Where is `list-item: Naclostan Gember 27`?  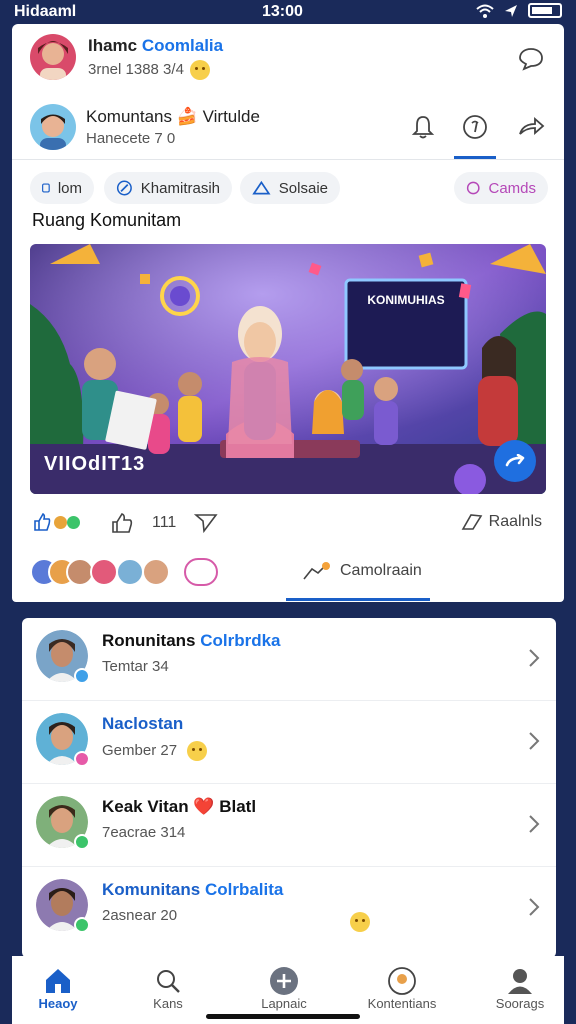 list-item: Naclostan Gember 27 is located at coordinates (289, 742).